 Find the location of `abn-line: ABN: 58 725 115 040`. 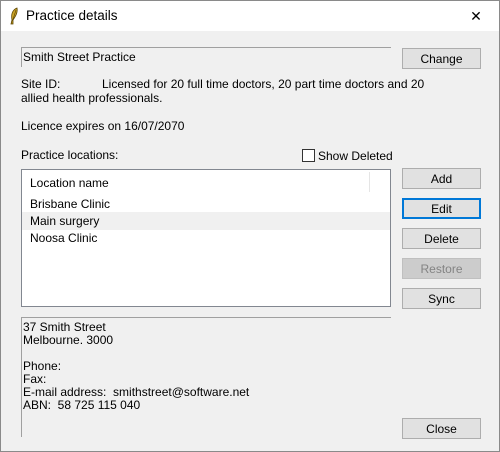

abn-line: ABN: 58 725 115 040 is located at coordinates (82, 405).